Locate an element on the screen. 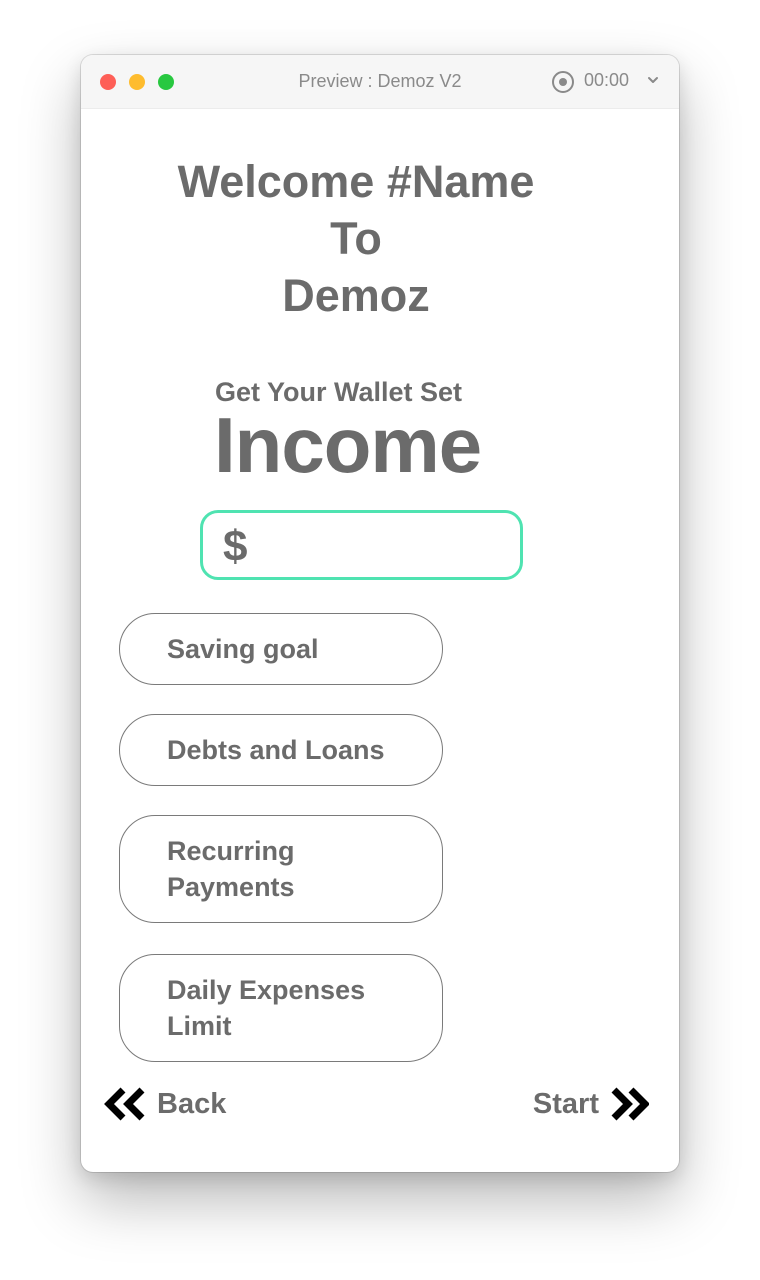 The image size is (760, 1280). chevron-down-icon is located at coordinates (653, 80).